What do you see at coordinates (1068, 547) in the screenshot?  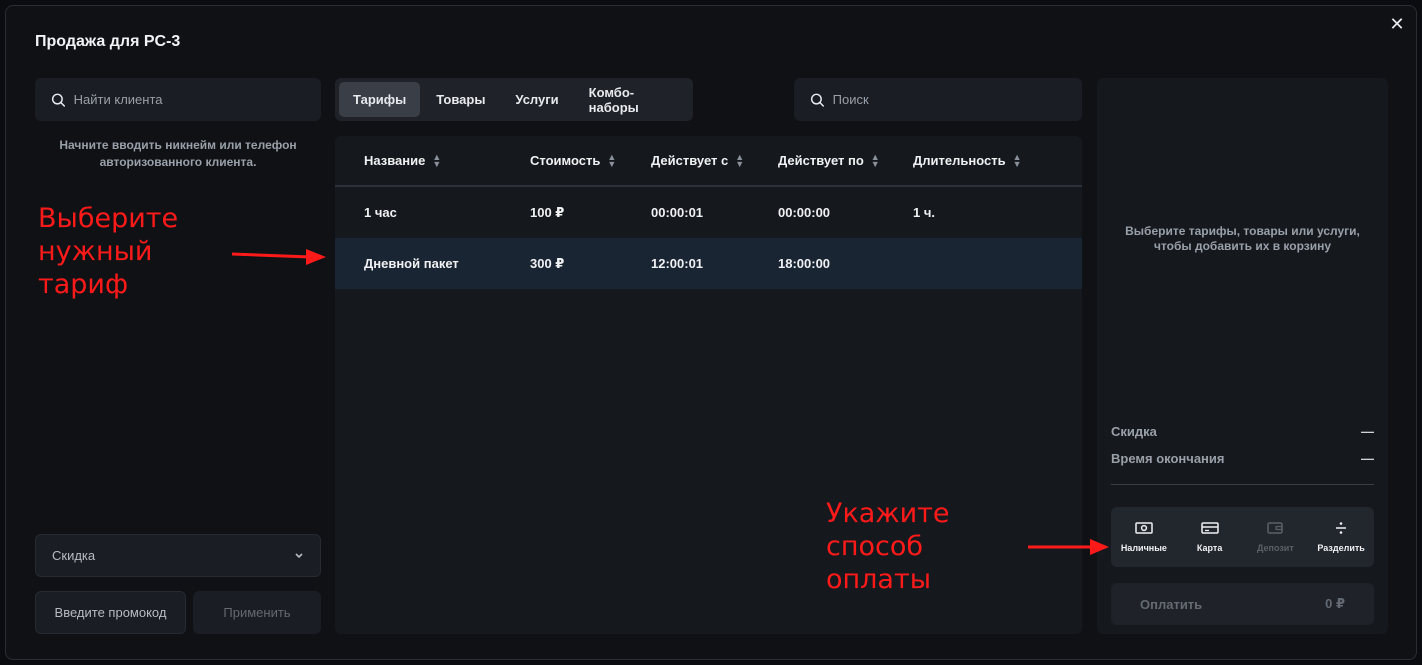 I see `annotation-arrow-payment` at bounding box center [1068, 547].